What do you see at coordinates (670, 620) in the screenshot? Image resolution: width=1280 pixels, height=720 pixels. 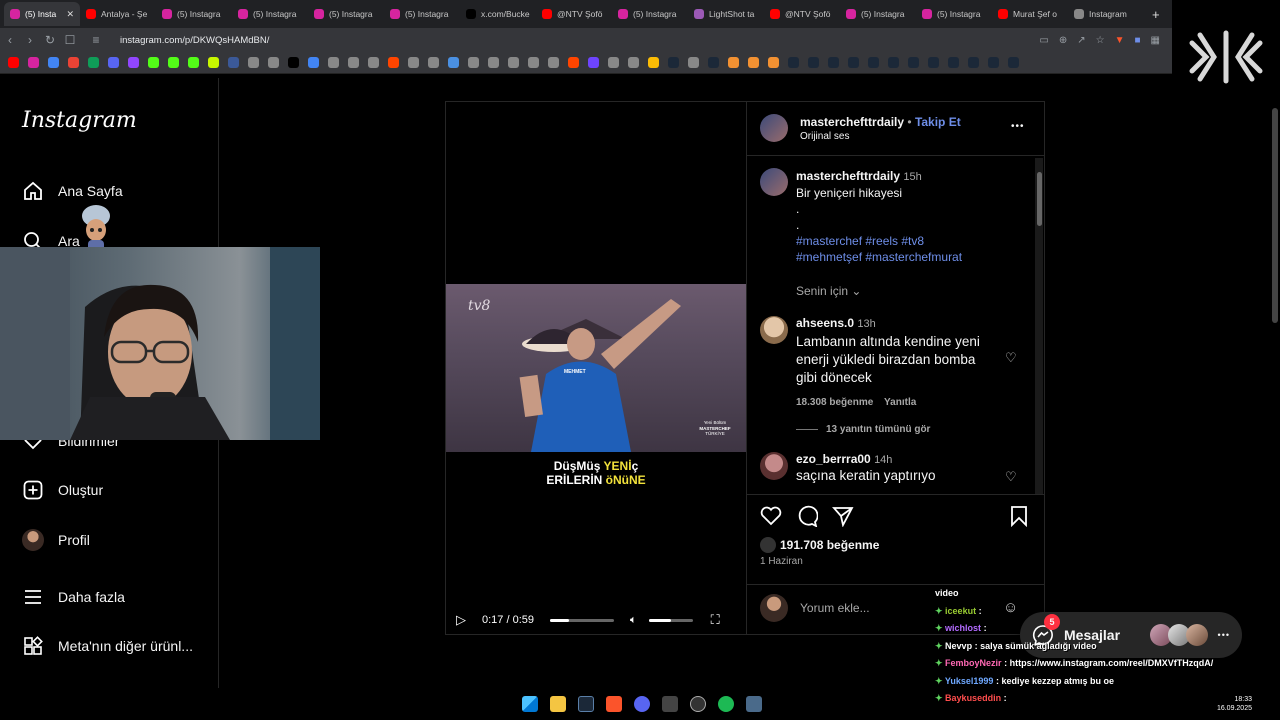 I see `volume-slider` at bounding box center [670, 620].